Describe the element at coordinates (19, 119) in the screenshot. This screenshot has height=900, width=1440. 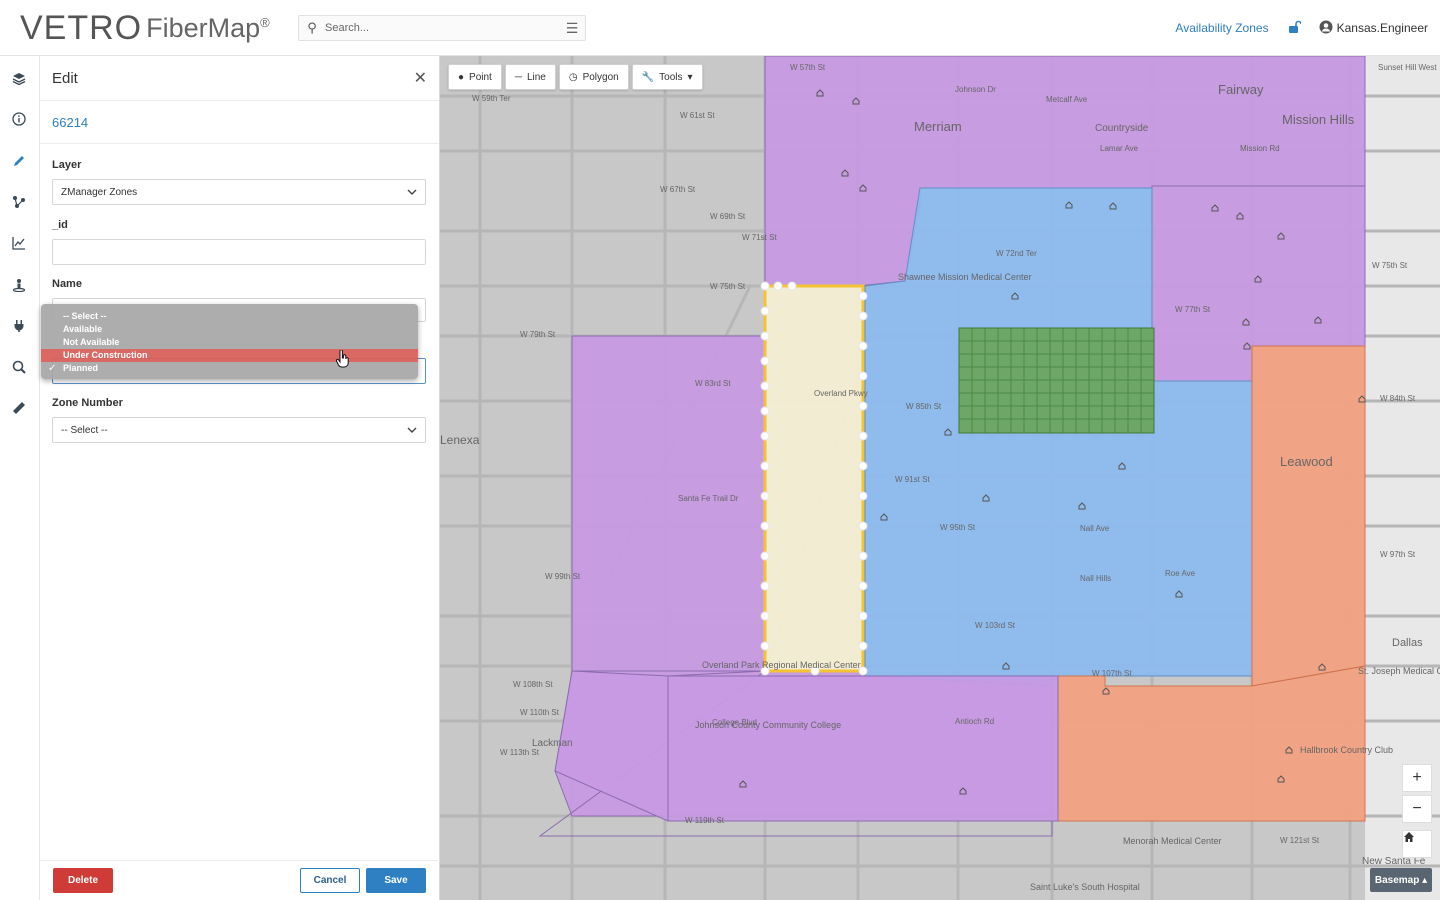
I see `info-icon` at that location.